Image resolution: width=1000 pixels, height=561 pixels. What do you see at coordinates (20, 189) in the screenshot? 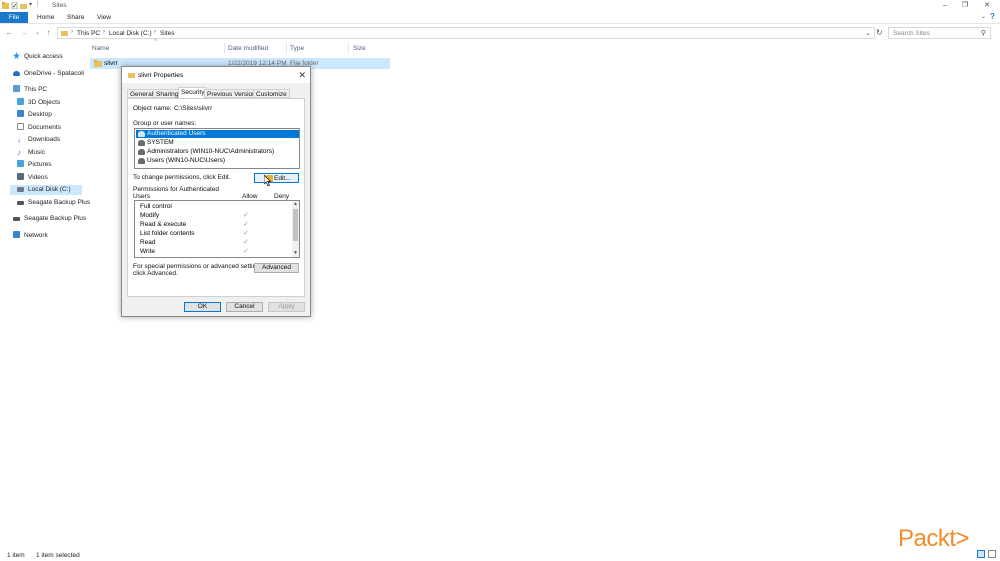
I see `drive-icon` at bounding box center [20, 189].